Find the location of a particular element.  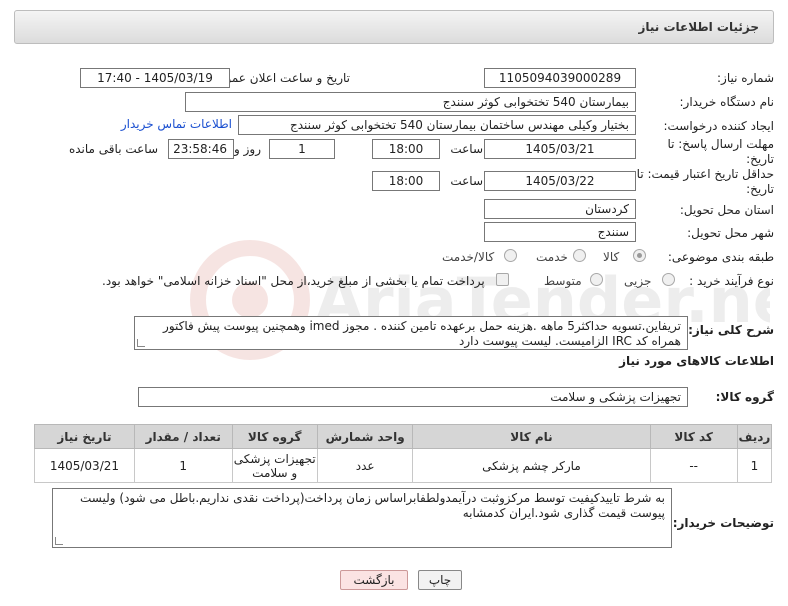

buyer-contact-link: اطلاعات تماس خریدار is located at coordinates (176, 124).